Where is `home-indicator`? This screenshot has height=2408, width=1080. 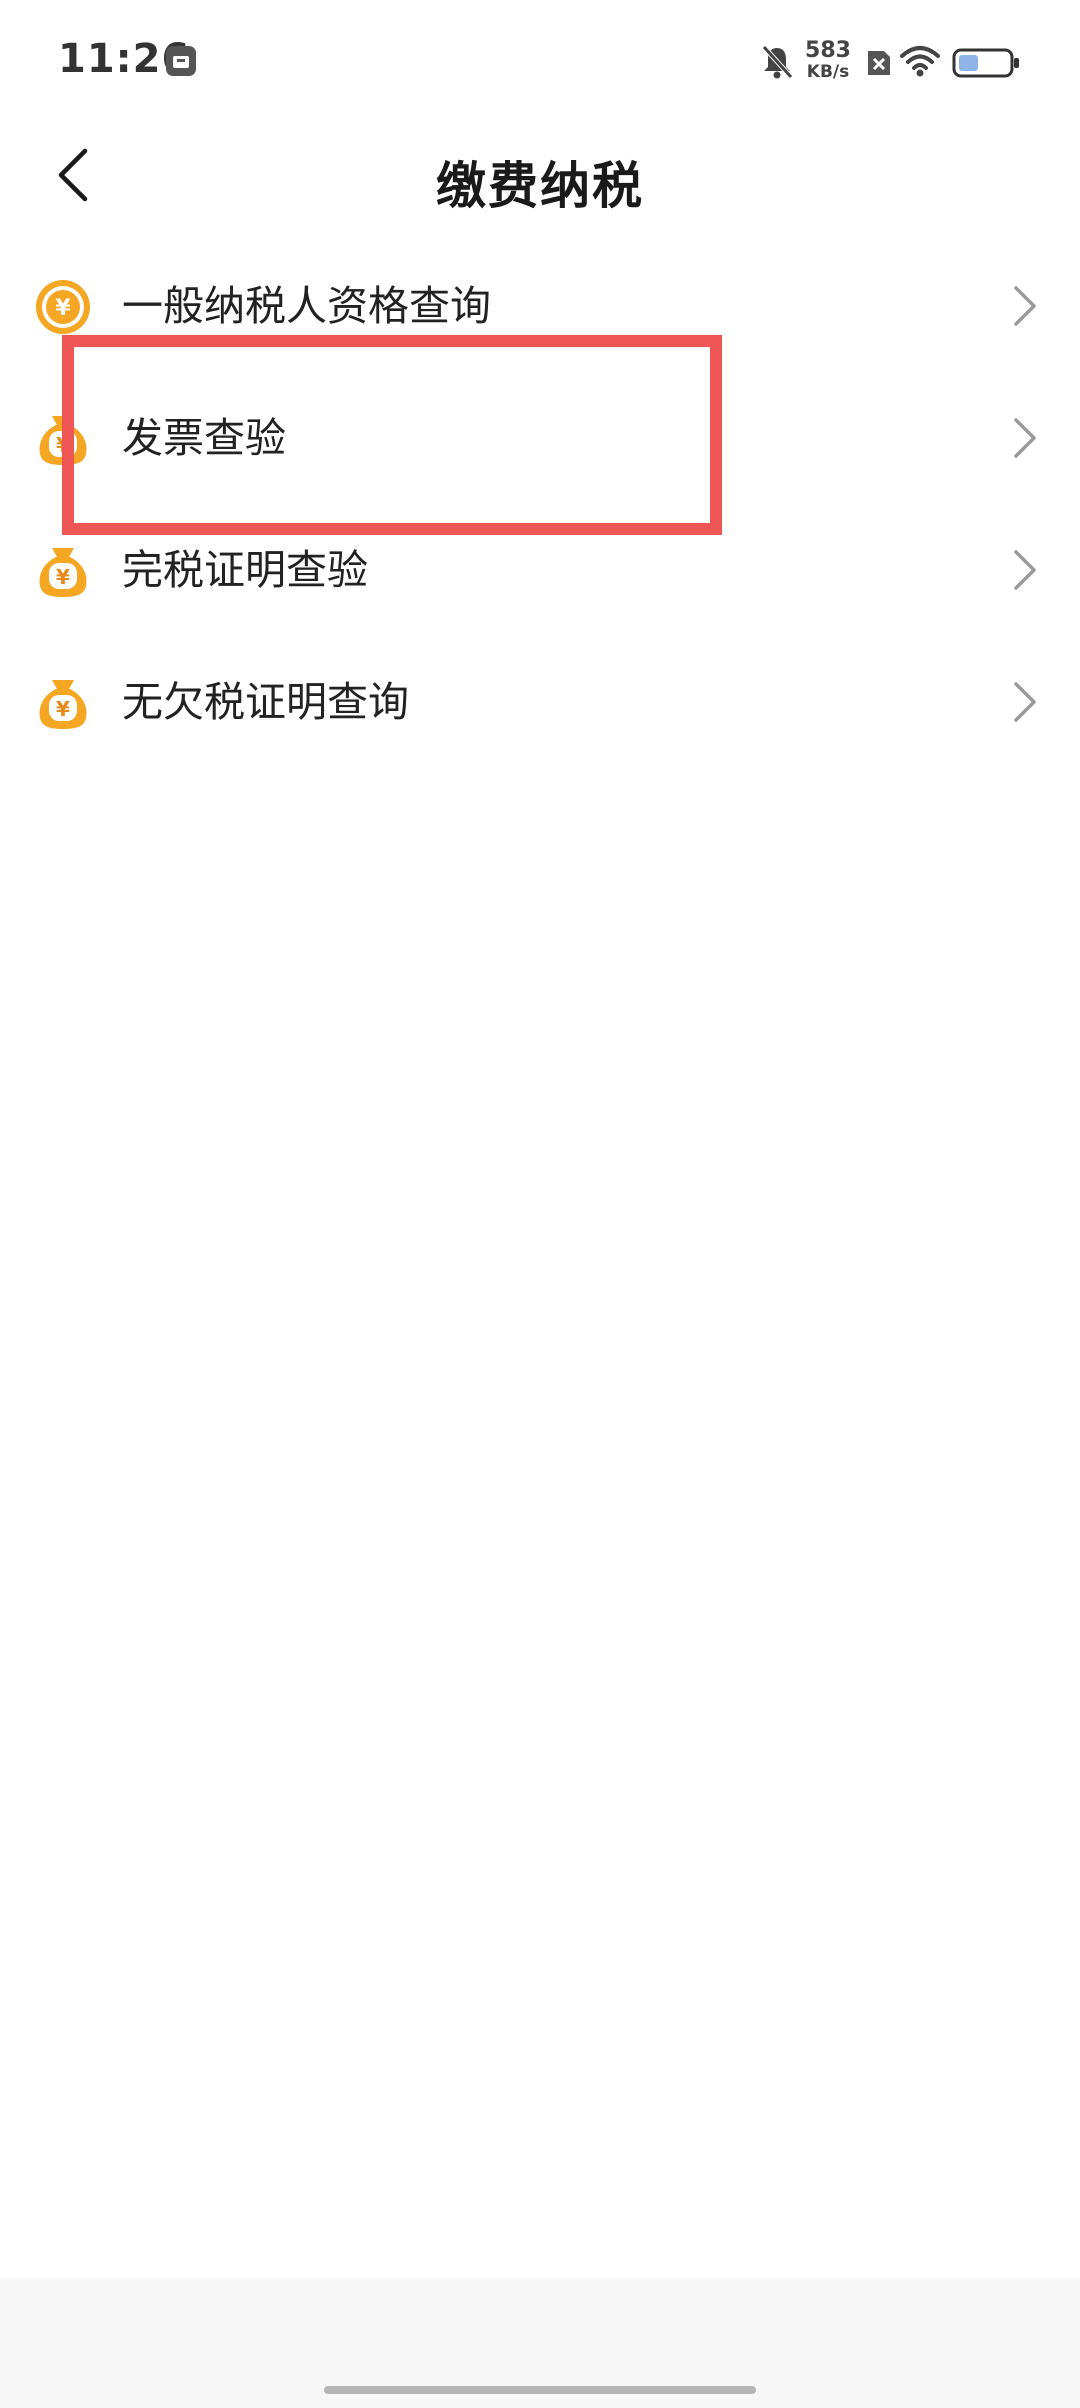
home-indicator is located at coordinates (540, 2390).